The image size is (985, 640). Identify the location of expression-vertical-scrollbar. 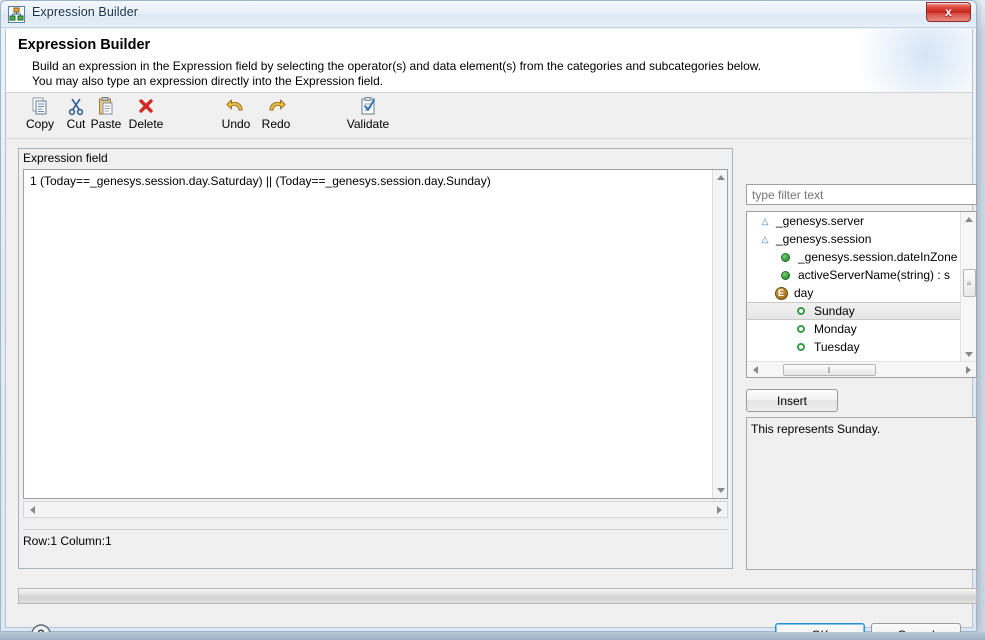
(719, 334).